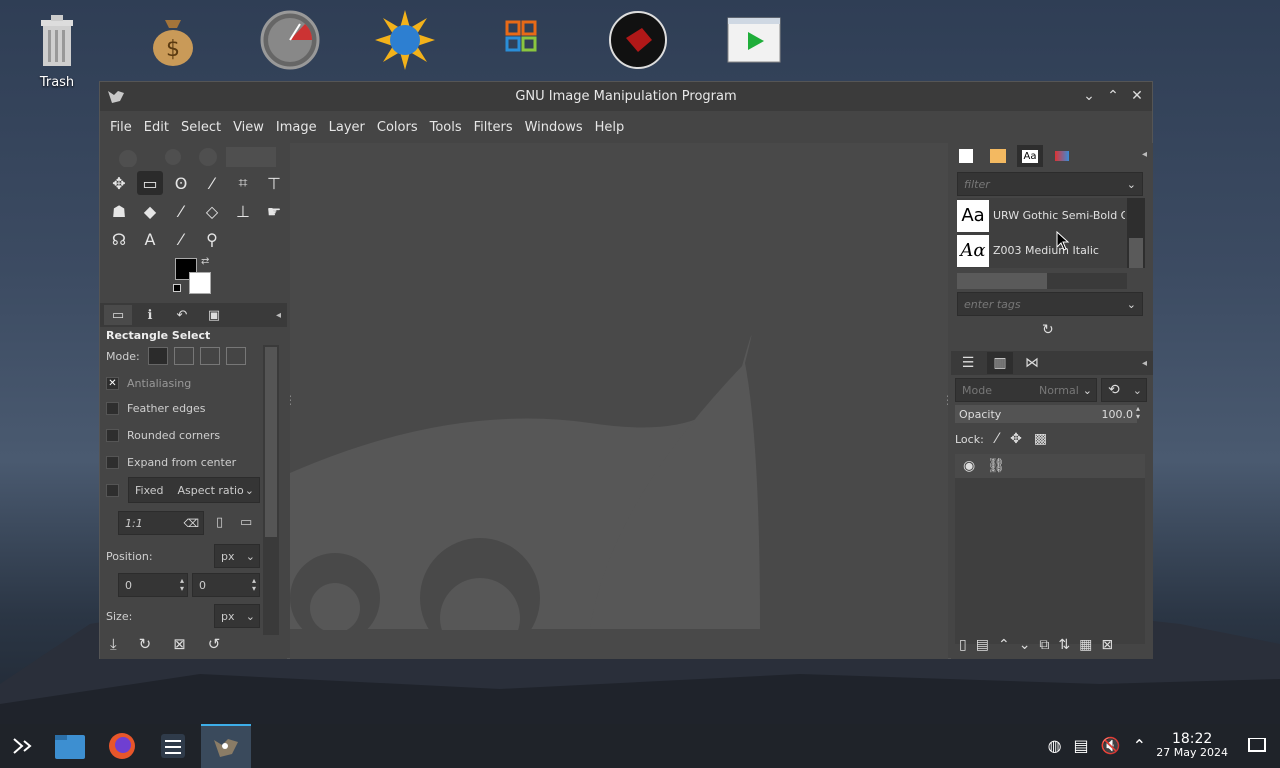  I want to click on lock-alpha-icon: ▩, so click(1040, 439).